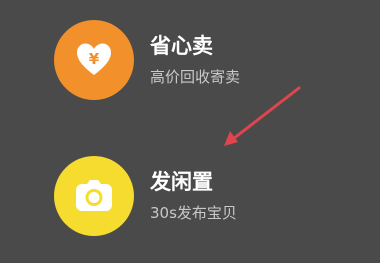 The image size is (380, 263). I want to click on option-sell-worry-free: ¥ 省心卖 高价回收寄卖, so click(147, 60).